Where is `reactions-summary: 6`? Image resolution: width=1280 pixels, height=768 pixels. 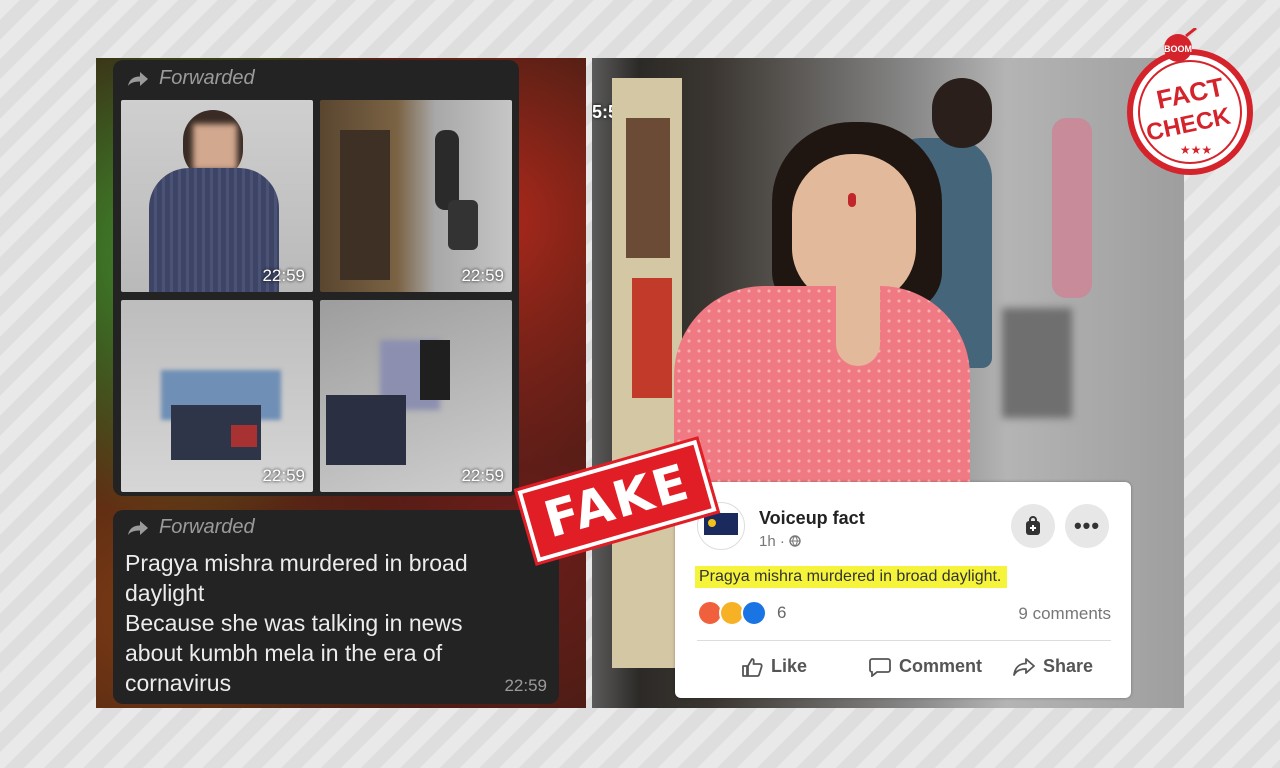
reactions-summary: 6 is located at coordinates (741, 613).